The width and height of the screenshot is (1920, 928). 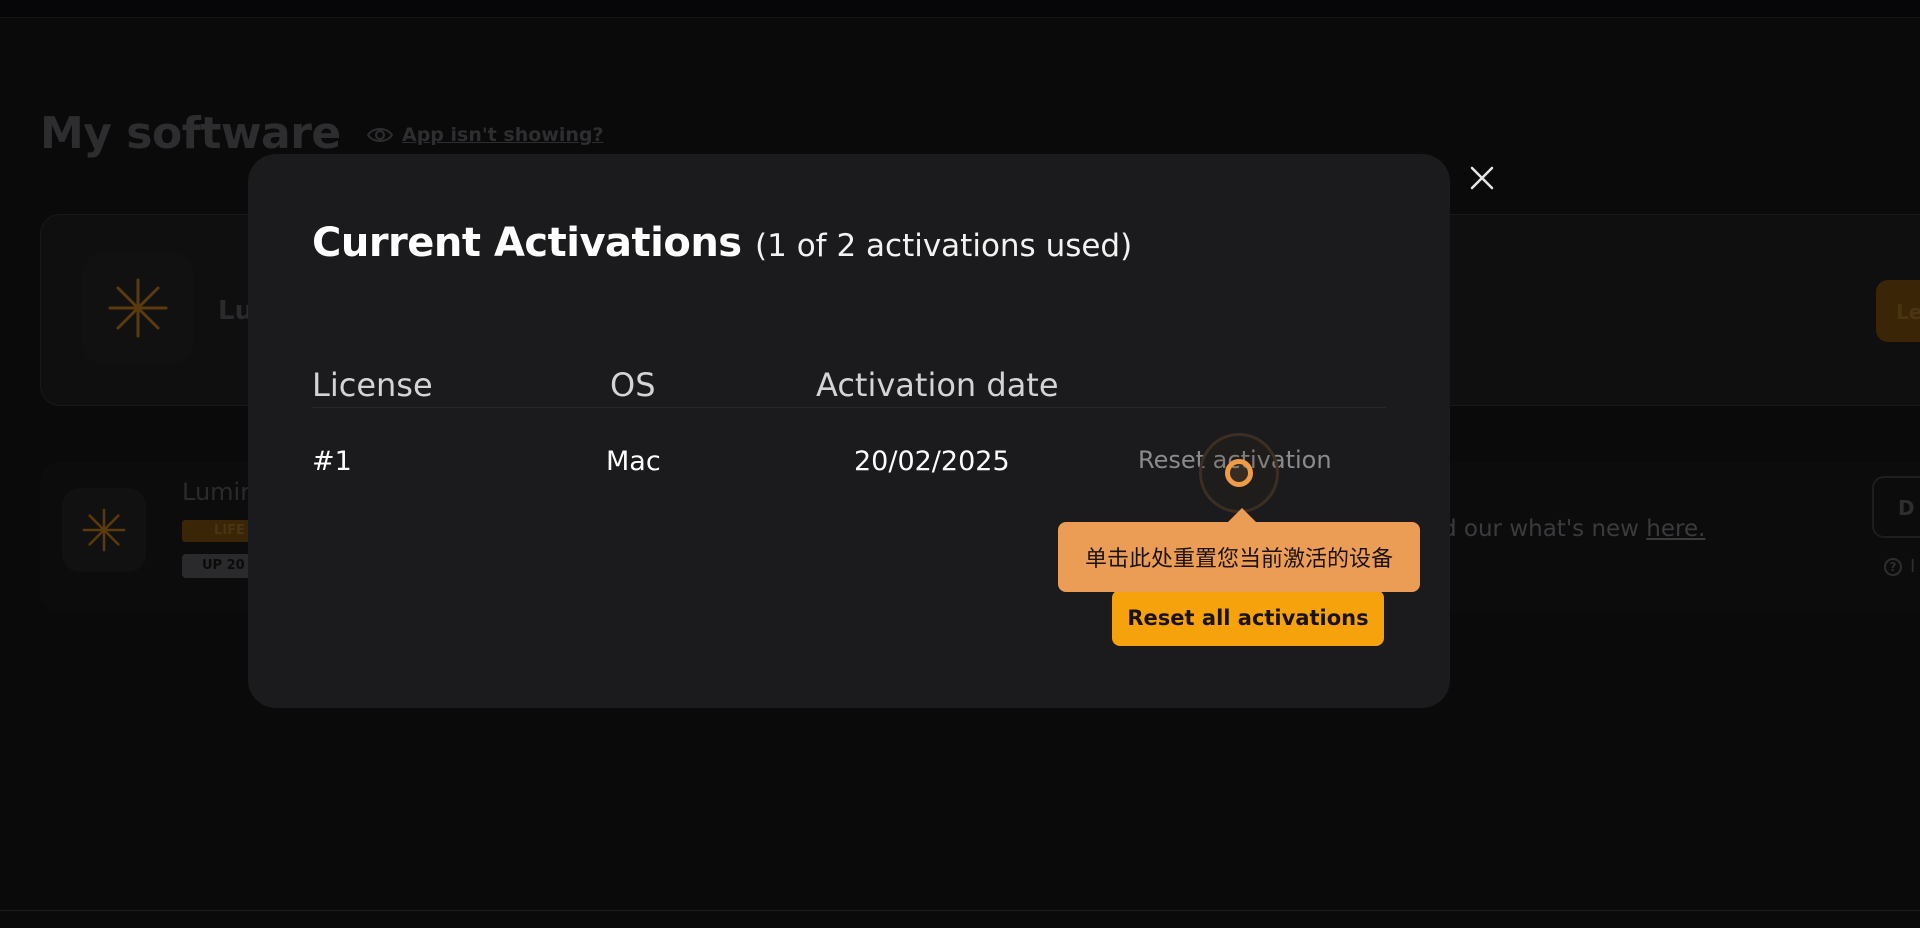 I want to click on help-link: ? I, so click(x=1899, y=566).